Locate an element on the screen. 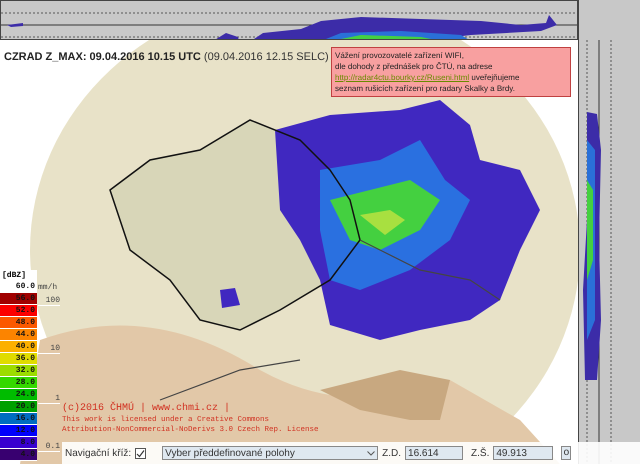  legend-swatch: 52.0 is located at coordinates (18, 311).